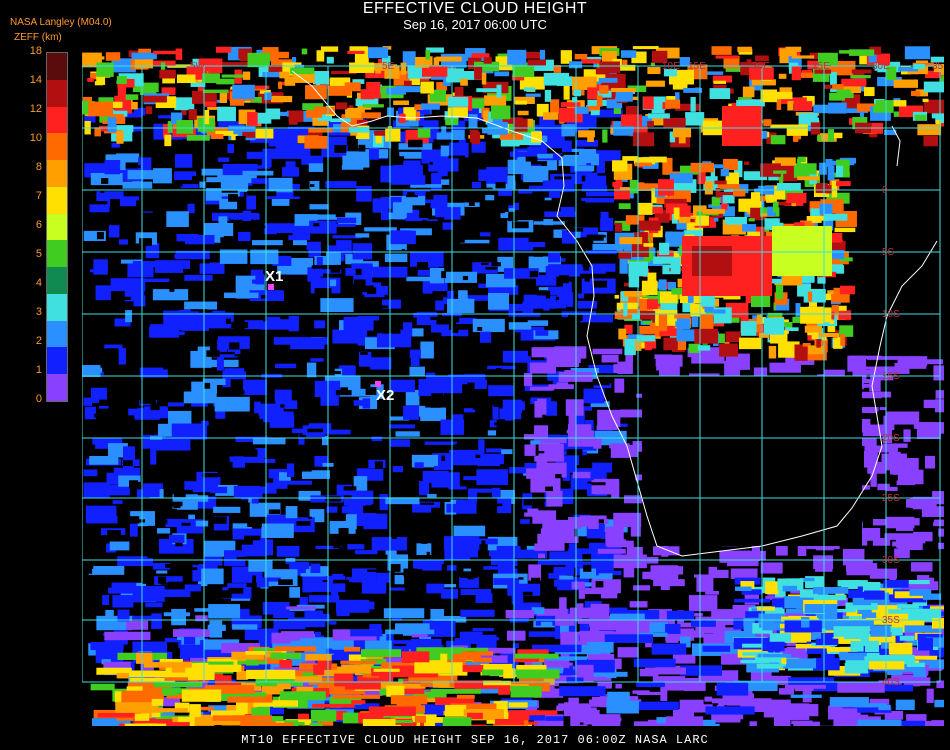  I want to click on latitude-label: 35S, so click(891, 620).